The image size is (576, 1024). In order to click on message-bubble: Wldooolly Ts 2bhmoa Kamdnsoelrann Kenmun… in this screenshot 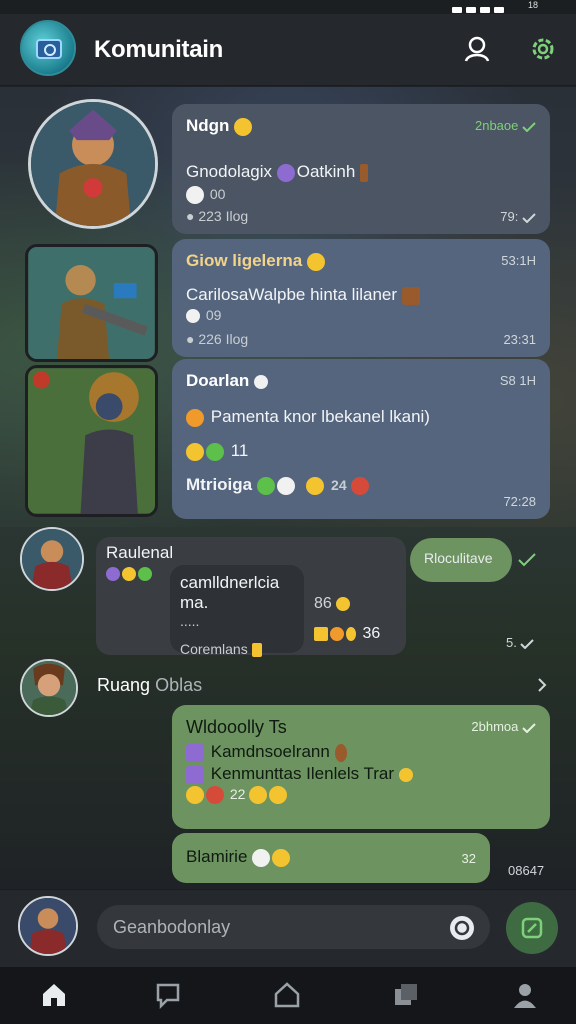, I will do `click(361, 767)`.